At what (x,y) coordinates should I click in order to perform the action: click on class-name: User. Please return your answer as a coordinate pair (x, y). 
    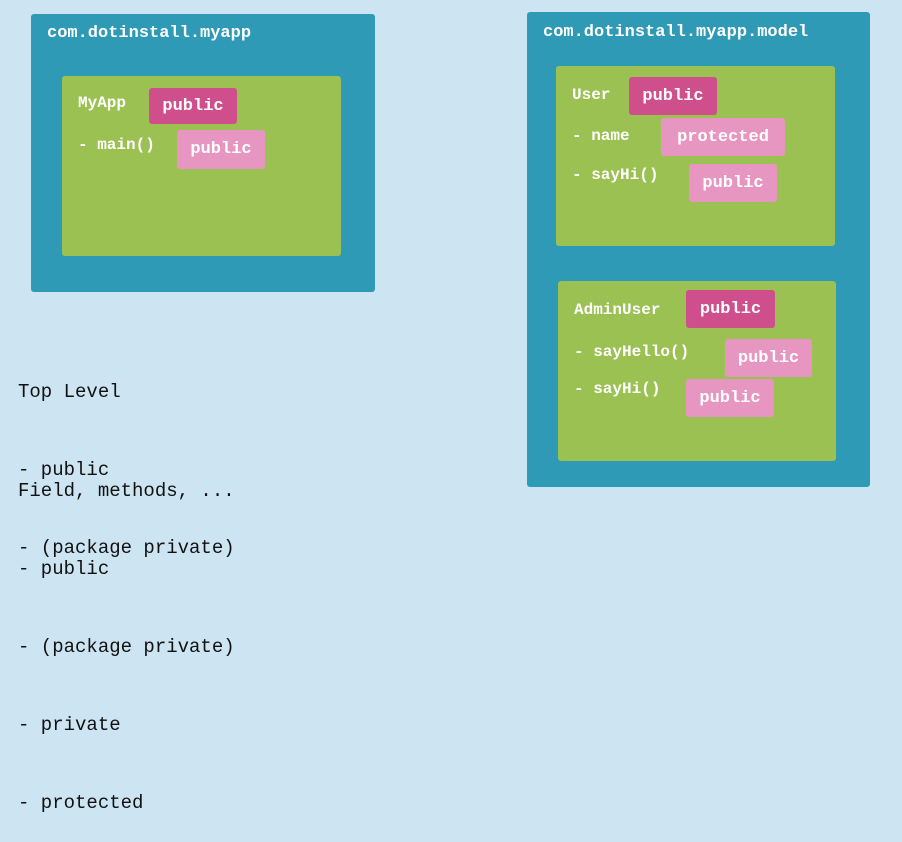
    Looking at the image, I should click on (591, 95).